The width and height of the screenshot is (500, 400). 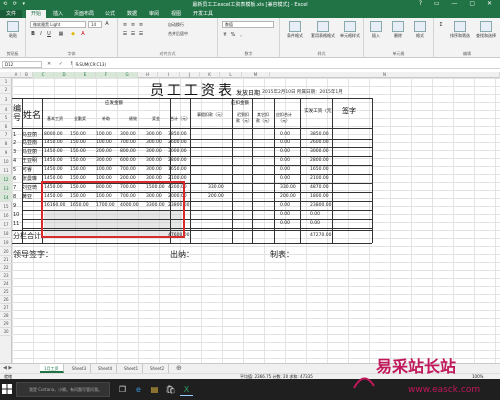 I want to click on row-header-5: 5, so click(x=6, y=118).